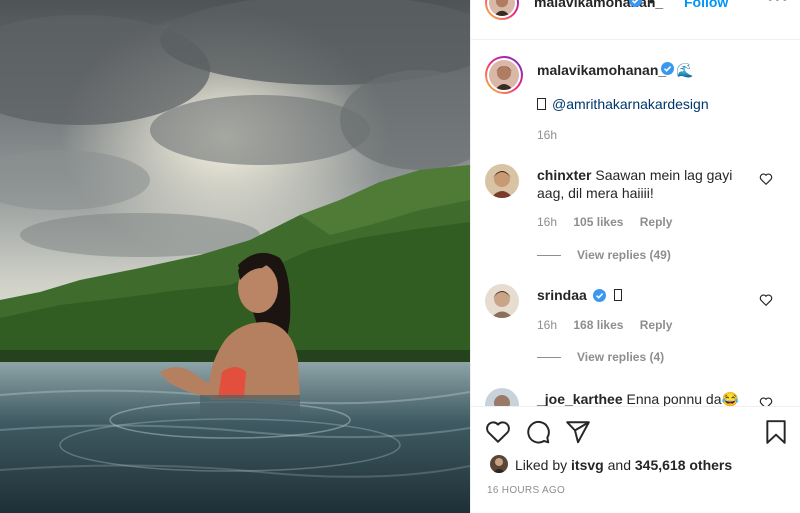 This screenshot has height=513, width=800. I want to click on view-replies-label: View replies (4), so click(621, 357).